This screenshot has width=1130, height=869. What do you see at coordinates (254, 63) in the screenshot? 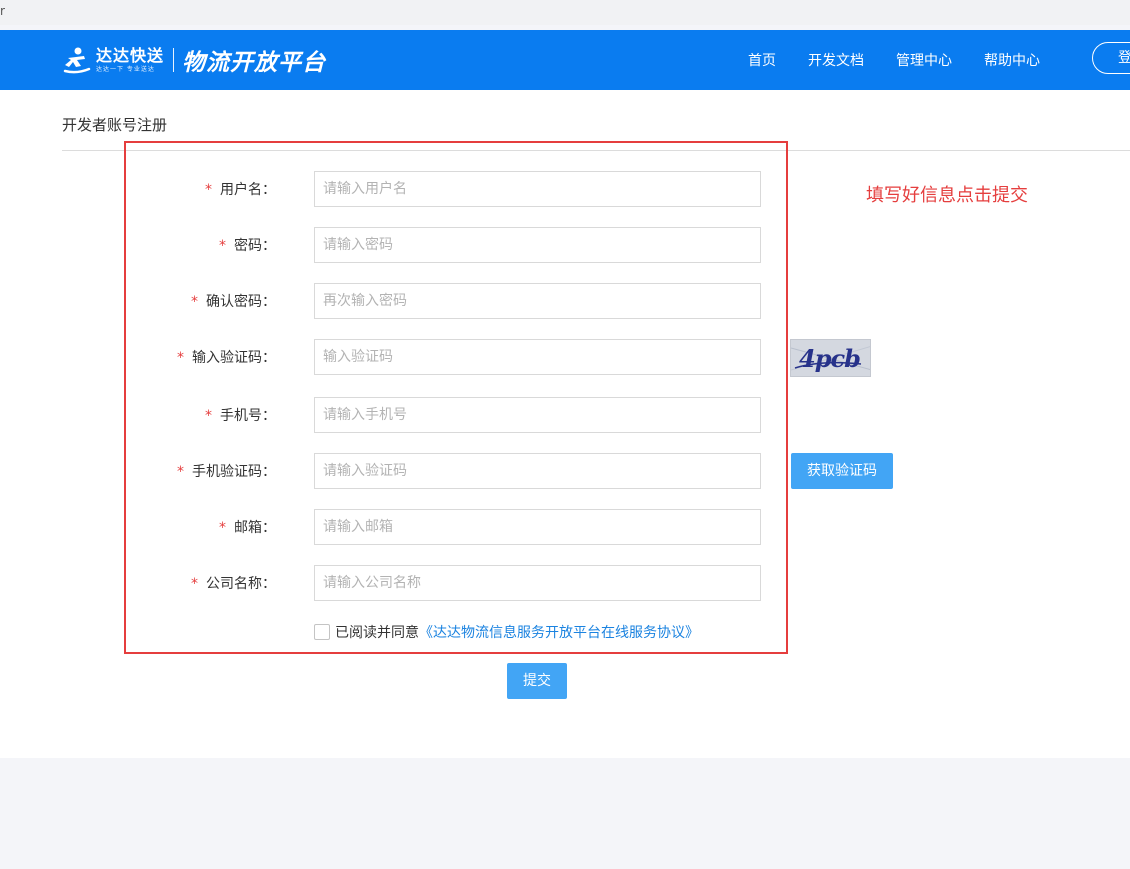
I see `platform-name: 物流开放平台` at bounding box center [254, 63].